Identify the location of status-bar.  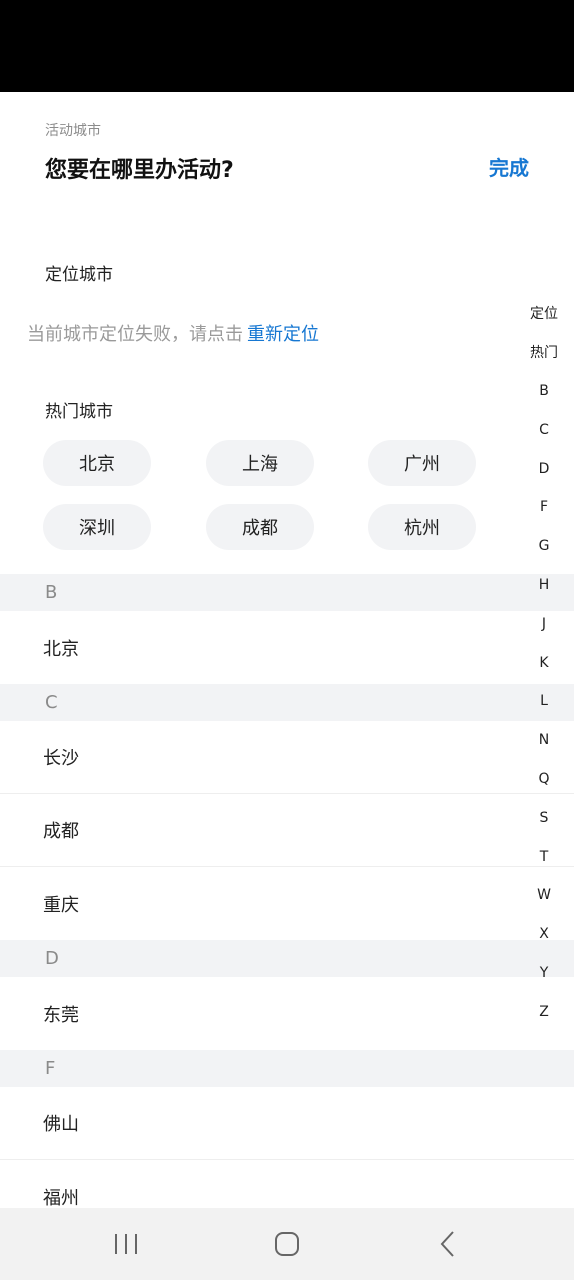
(287, 46).